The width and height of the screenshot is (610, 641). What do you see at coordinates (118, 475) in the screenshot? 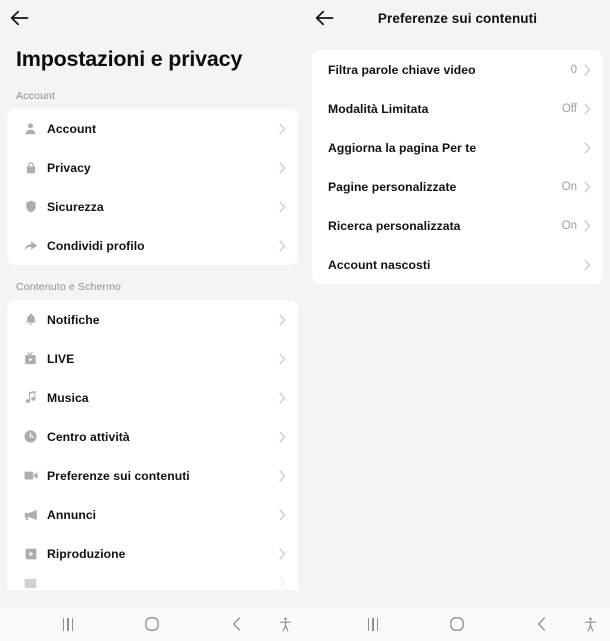
I see `sidebar-item-label: Preferenze sui contenuti` at bounding box center [118, 475].